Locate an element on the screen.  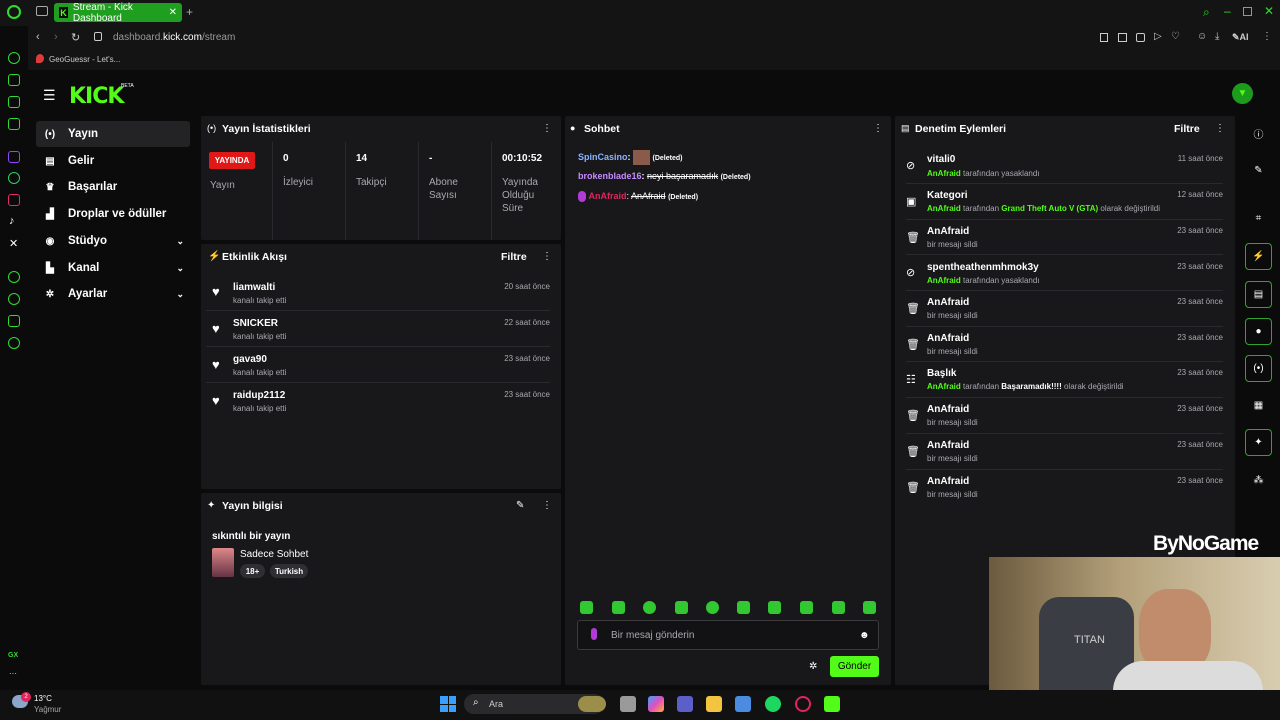
mod-name: Başlık is located at coordinates (941, 373).